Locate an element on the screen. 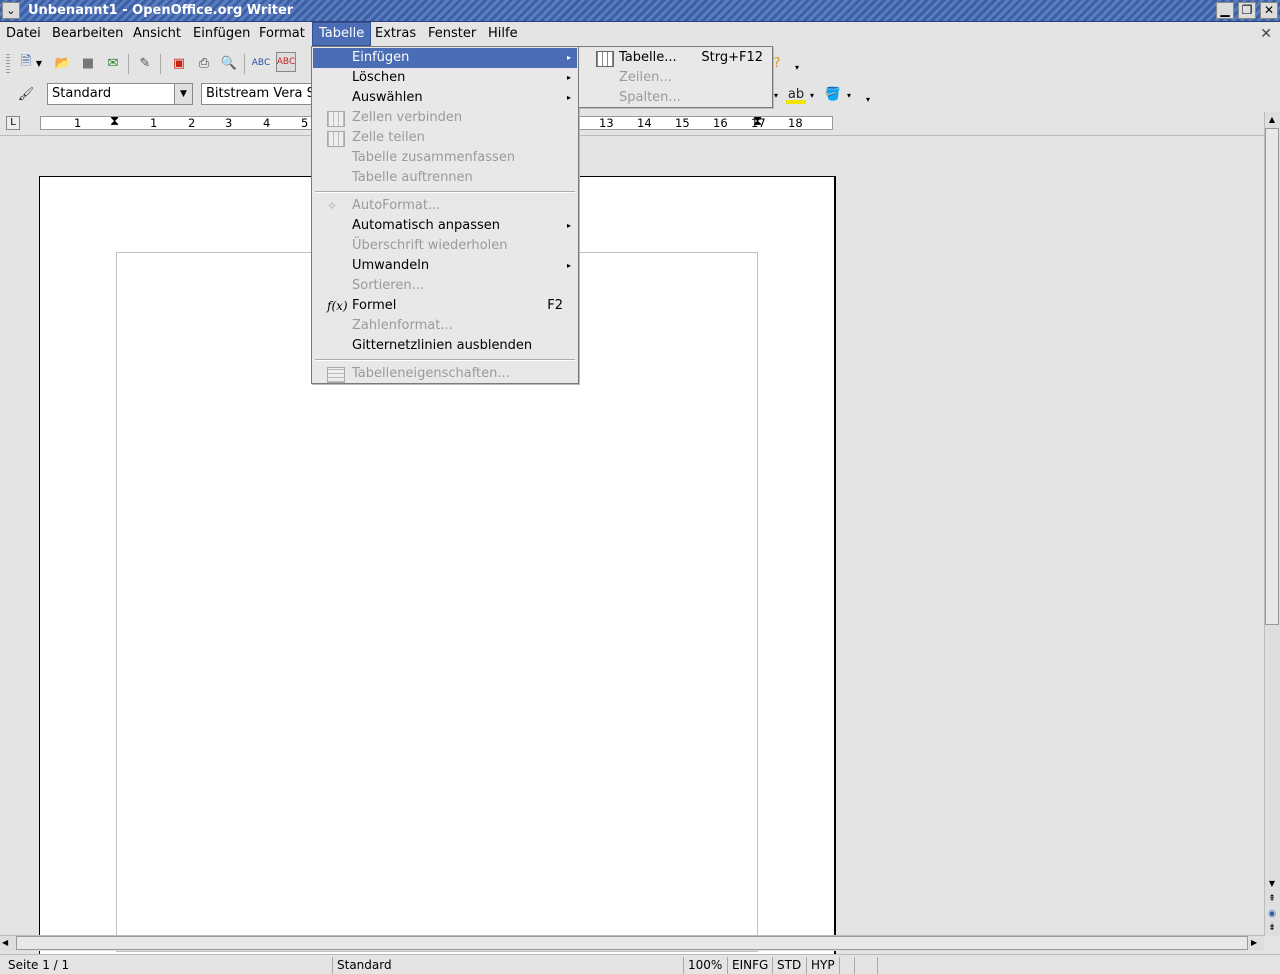 This screenshot has width=1280, height=974. font-name-combo: Bitstream Vera S is located at coordinates (257, 94).